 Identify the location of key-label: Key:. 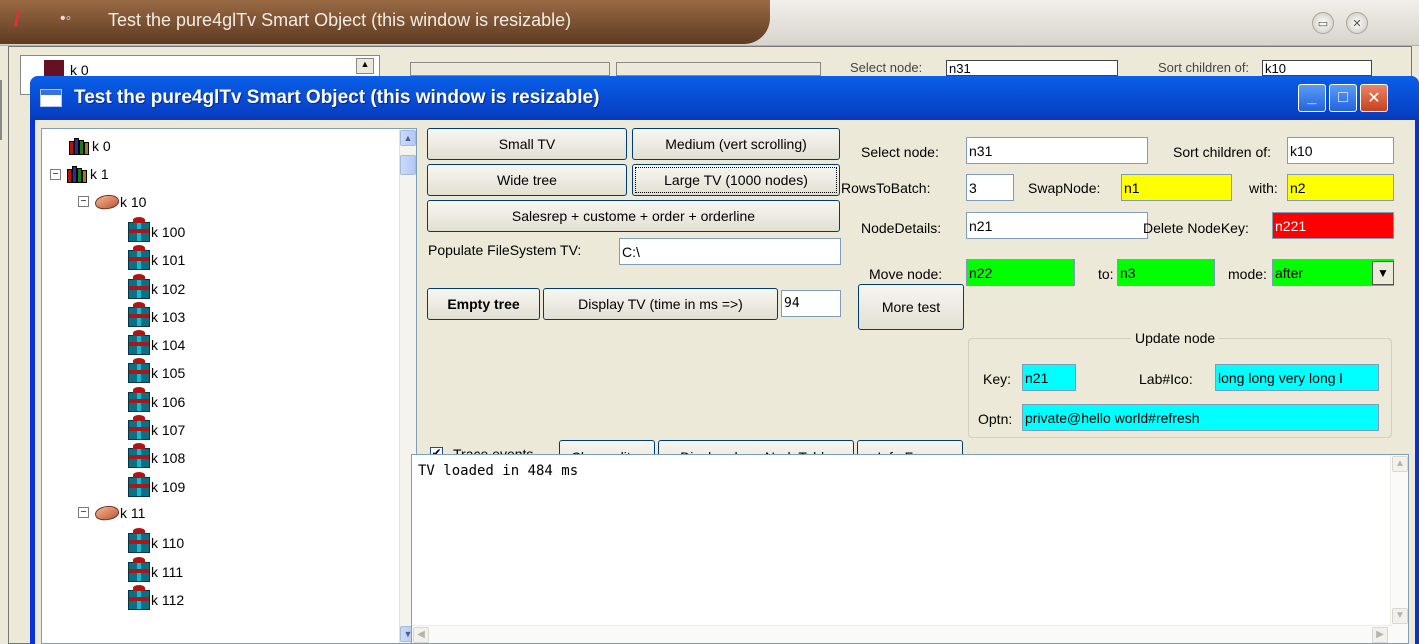
(997, 379).